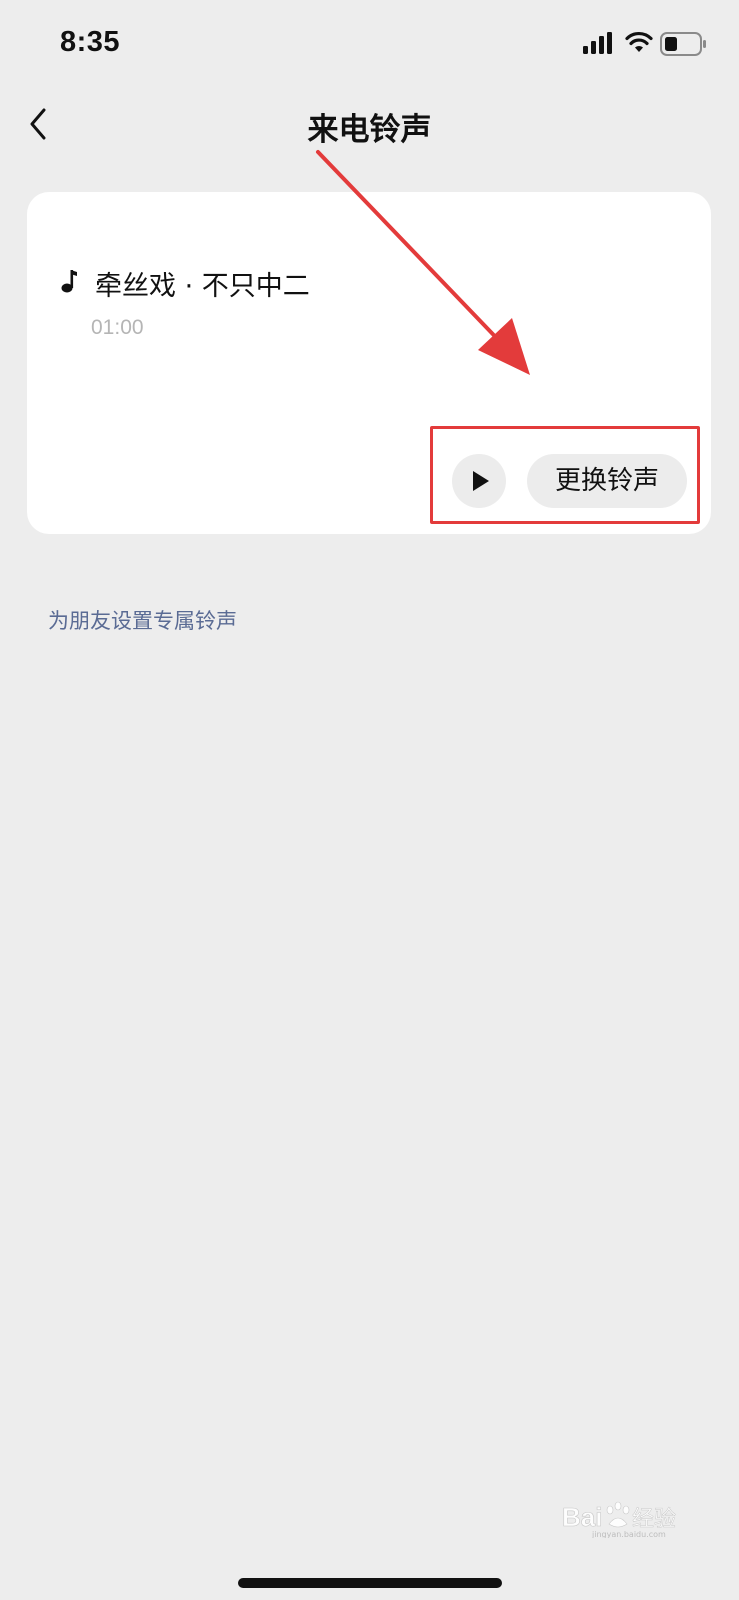 Image resolution: width=739 pixels, height=1600 pixels. Describe the element at coordinates (90, 42) in the screenshot. I see `status-time: 8:35` at that location.